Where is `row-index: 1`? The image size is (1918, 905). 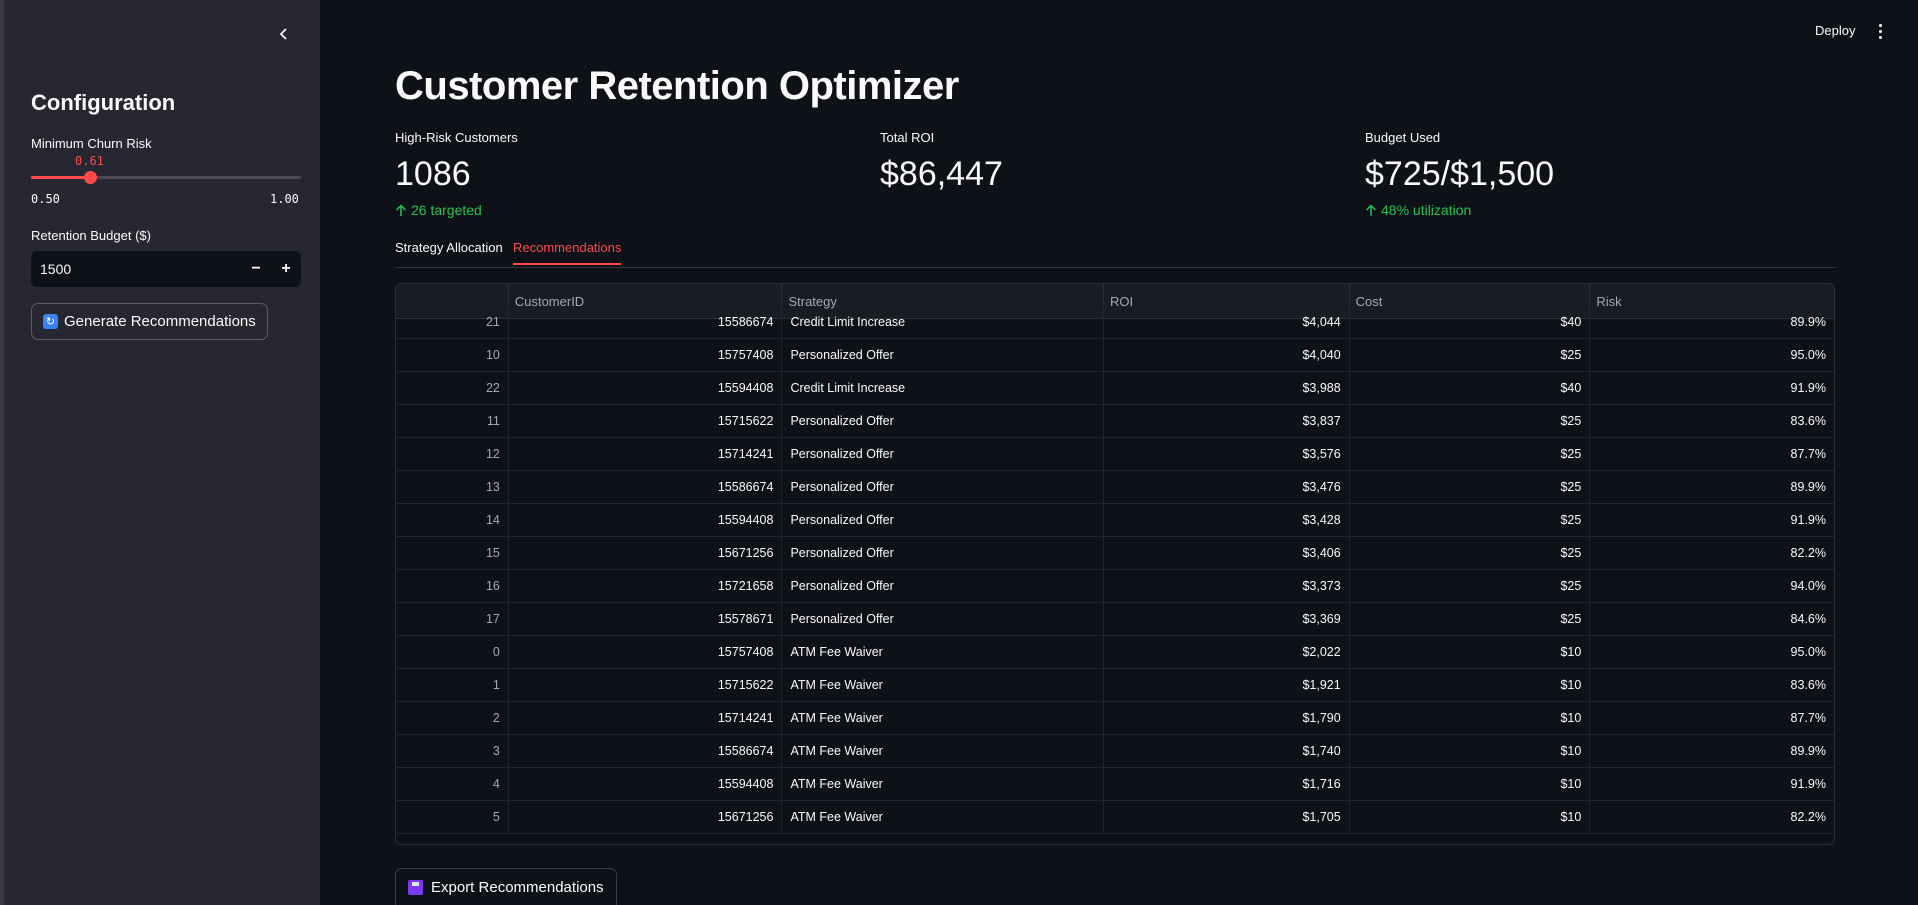 row-index: 1 is located at coordinates (452, 685).